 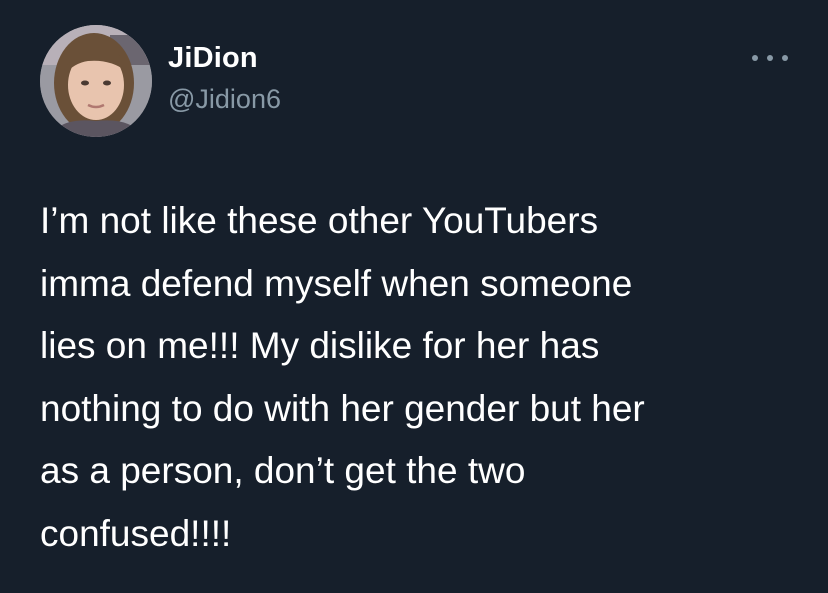 I want to click on tweet-text-line: as a person, don’t get the two, so click(x=283, y=470).